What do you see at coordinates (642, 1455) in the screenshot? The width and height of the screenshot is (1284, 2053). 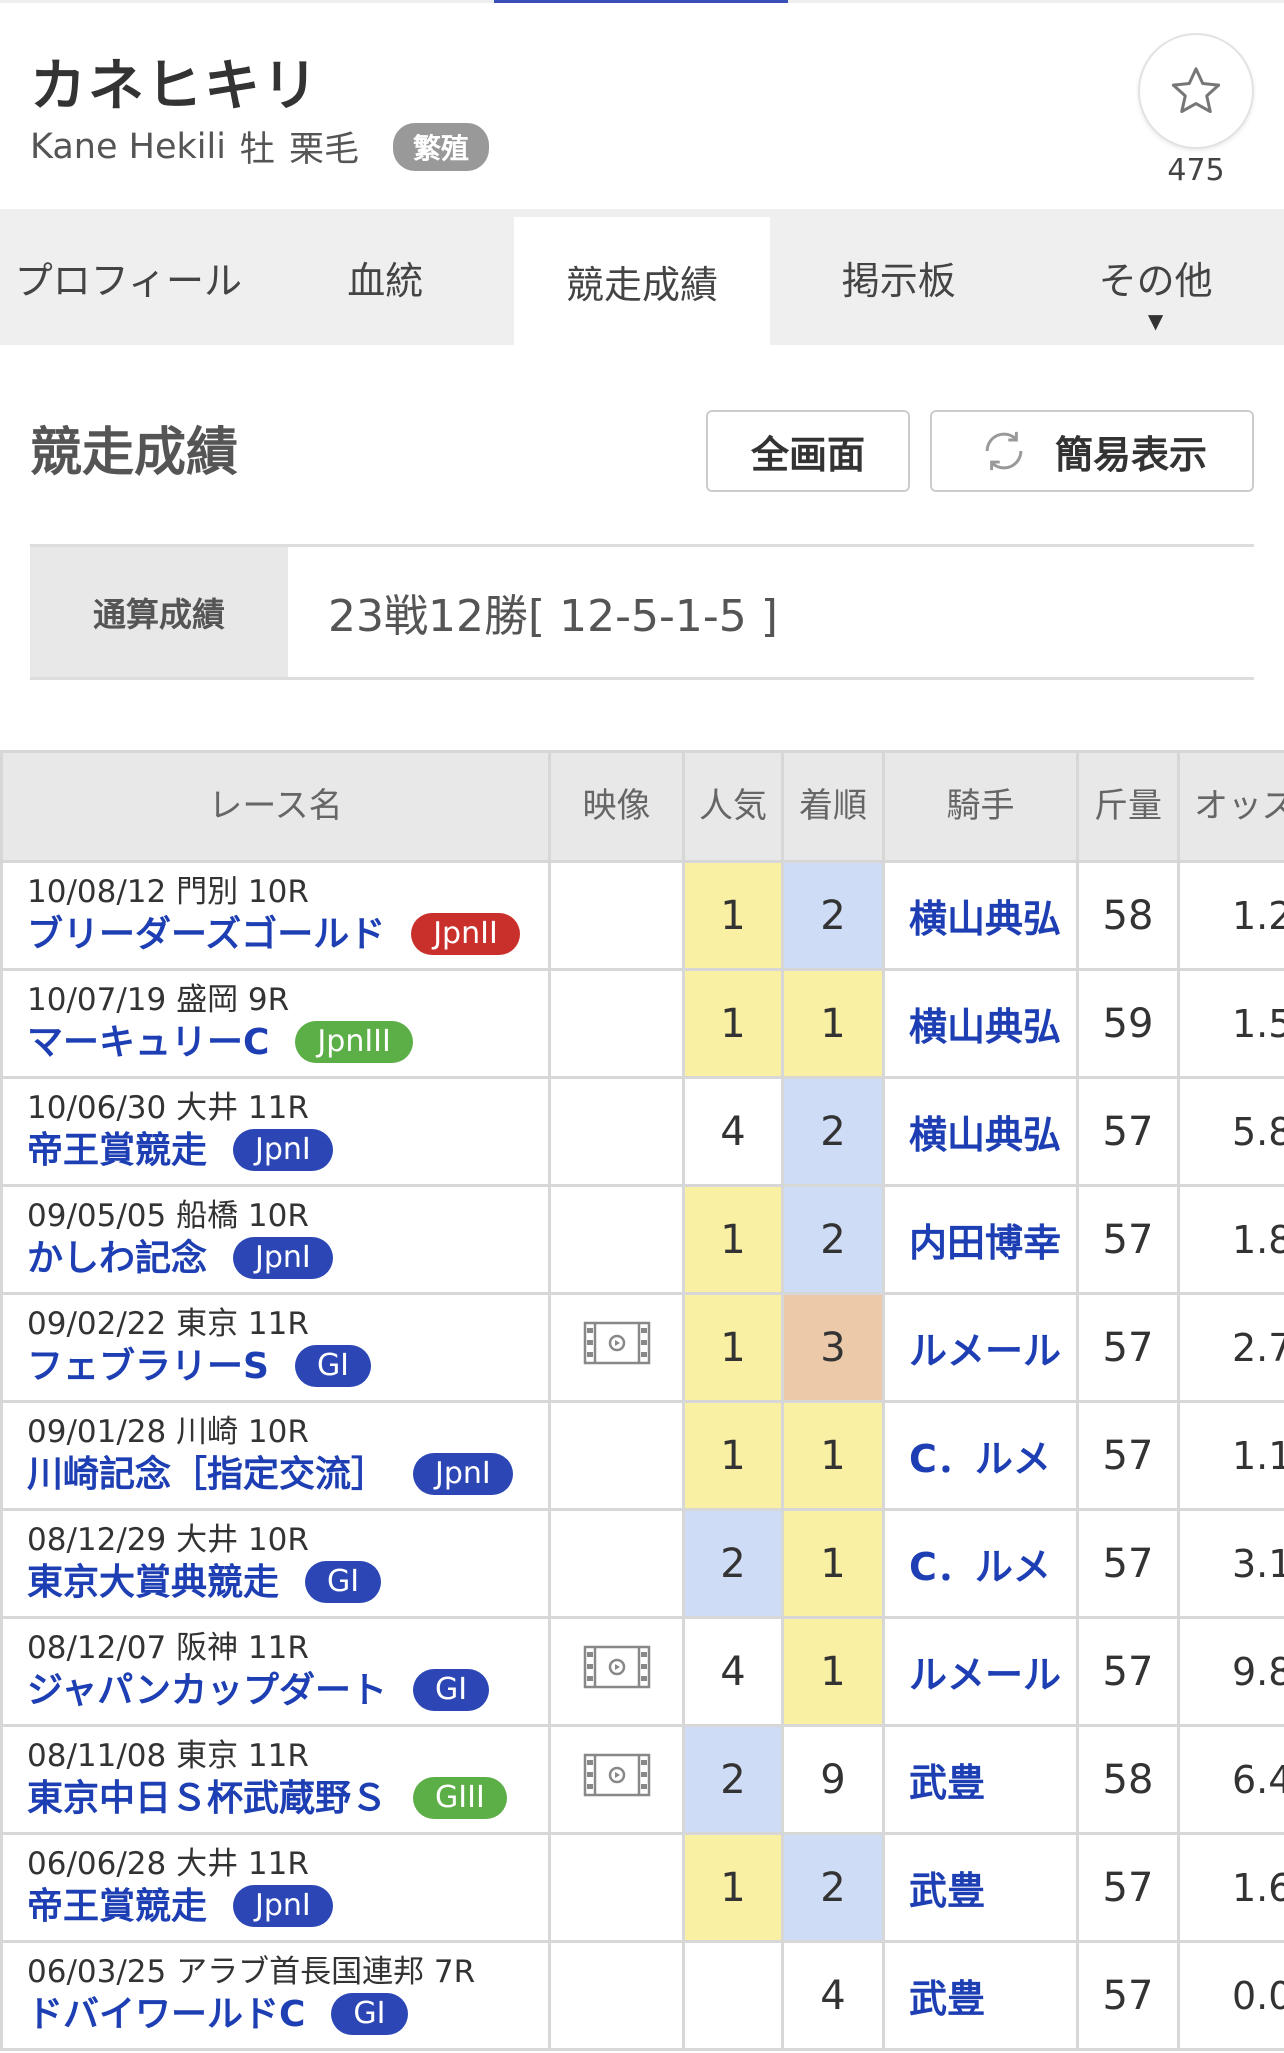 I see `table-row: 09/01/28 川崎 10R川崎記念［指定交流］JpnI11C．ルメ571.1` at bounding box center [642, 1455].